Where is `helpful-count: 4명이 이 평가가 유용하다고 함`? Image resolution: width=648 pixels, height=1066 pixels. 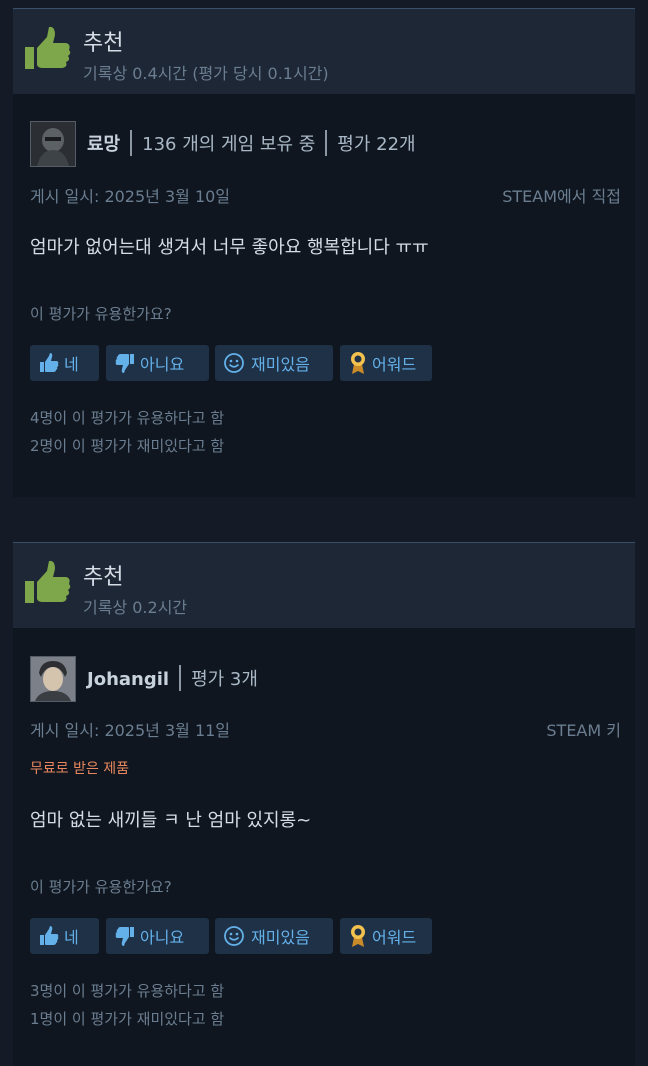 helpful-count: 4명이 이 평가가 유용하다고 함 is located at coordinates (127, 418).